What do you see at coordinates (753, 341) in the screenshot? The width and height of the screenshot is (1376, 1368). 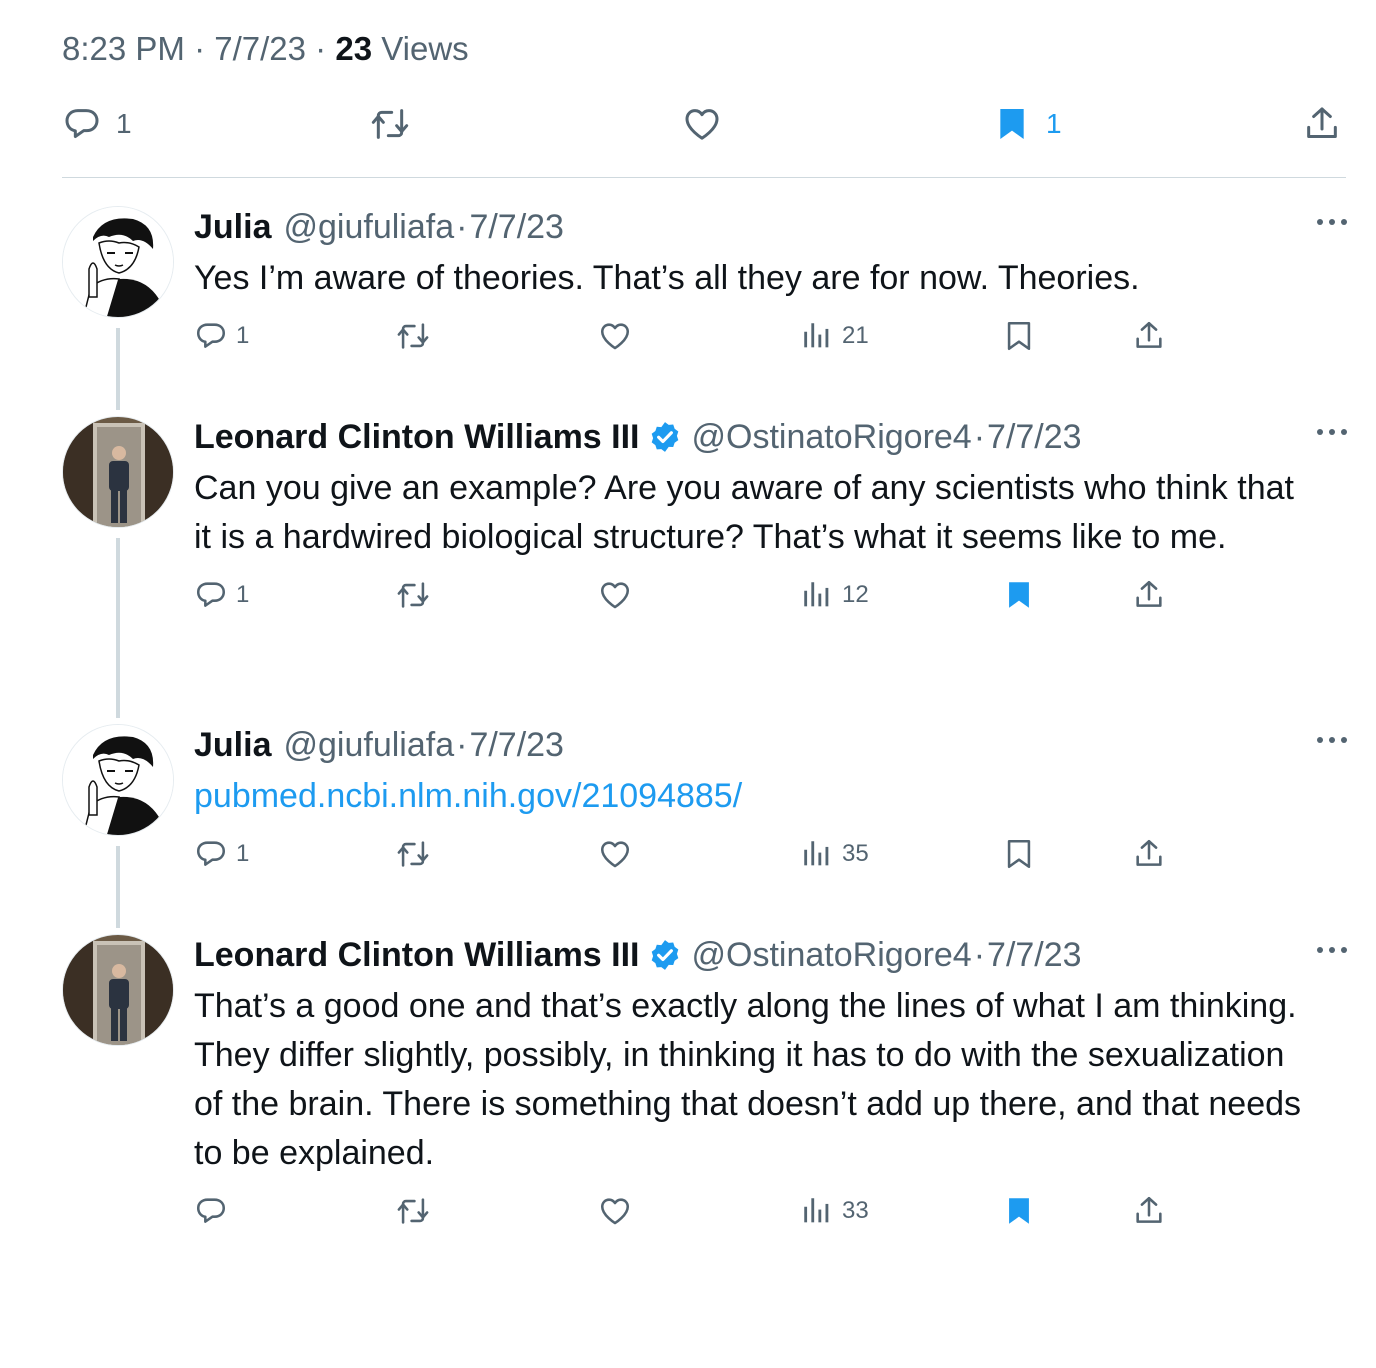 I see `tweet-actions: 1 21` at bounding box center [753, 341].